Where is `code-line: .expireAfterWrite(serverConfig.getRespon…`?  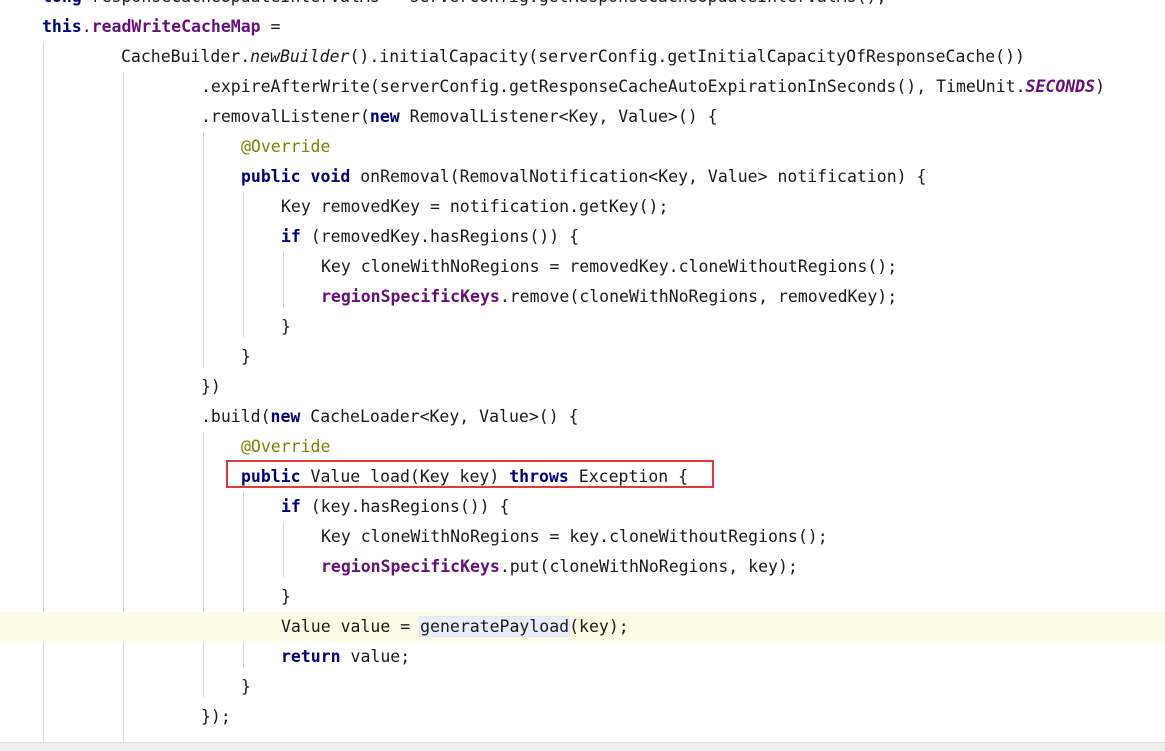 code-line: .expireAfterWrite(serverConfig.getRespon… is located at coordinates (582, 87).